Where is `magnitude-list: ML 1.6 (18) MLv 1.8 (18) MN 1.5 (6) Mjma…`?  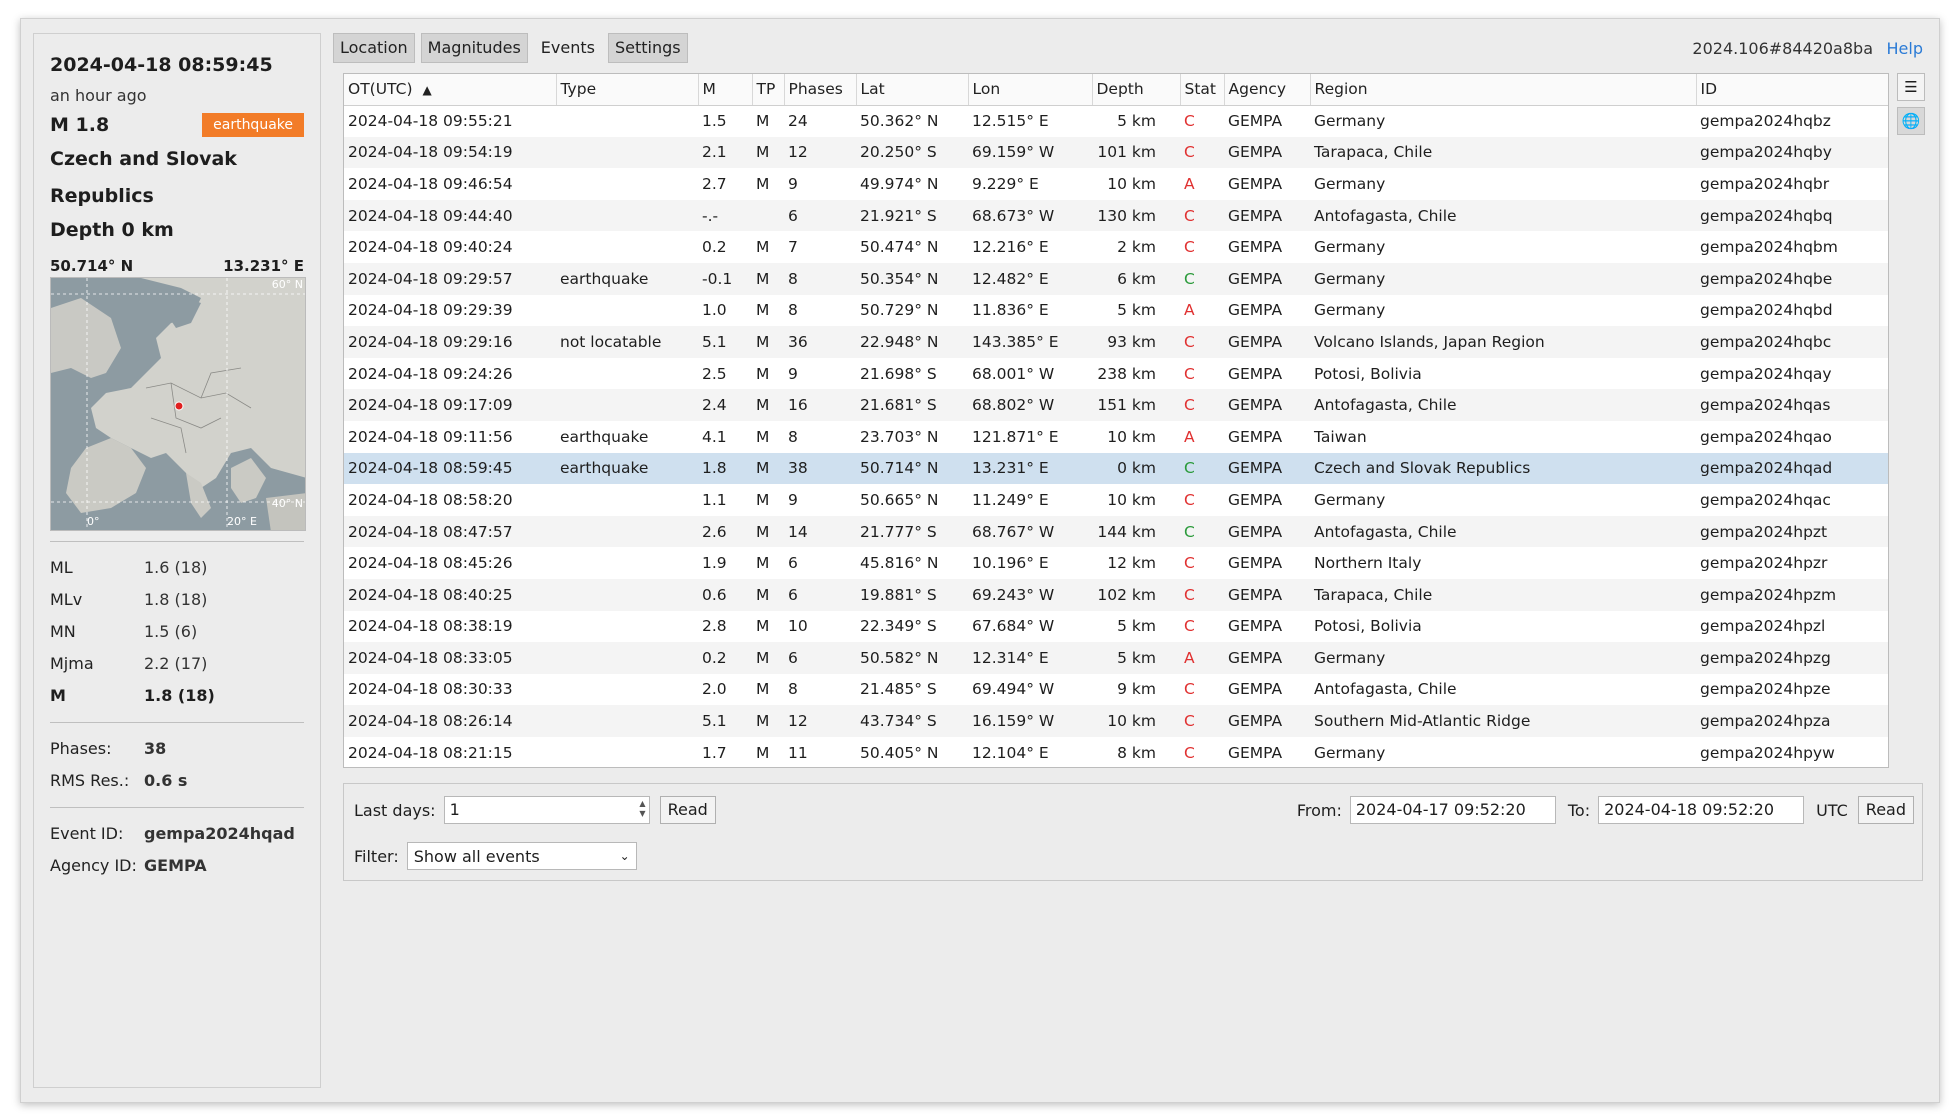 magnitude-list: ML 1.6 (18) MLv 1.8 (18) MN 1.5 (6) Mjma… is located at coordinates (177, 632).